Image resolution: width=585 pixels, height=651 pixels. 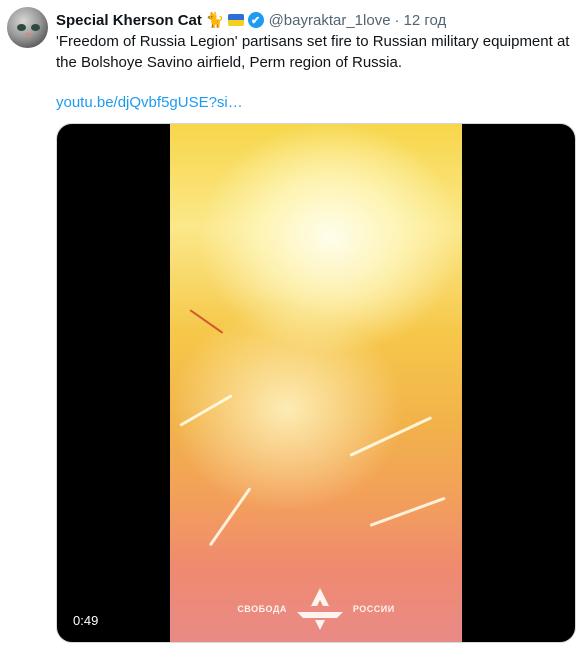 I want to click on author-handle: @bayraktar_1love, so click(x=330, y=20).